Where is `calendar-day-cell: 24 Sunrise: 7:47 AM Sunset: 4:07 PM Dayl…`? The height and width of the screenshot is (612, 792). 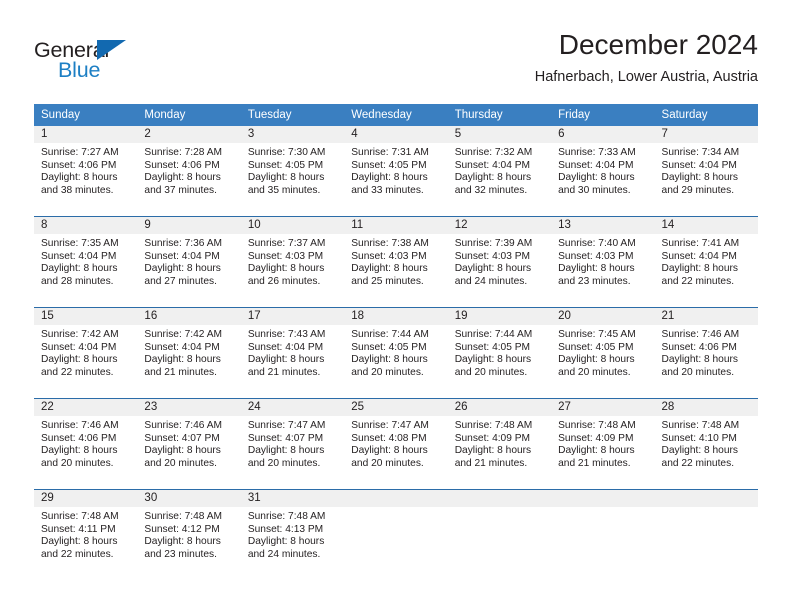 calendar-day-cell: 24 Sunrise: 7:47 AM Sunset: 4:07 PM Dayl… is located at coordinates (292, 444).